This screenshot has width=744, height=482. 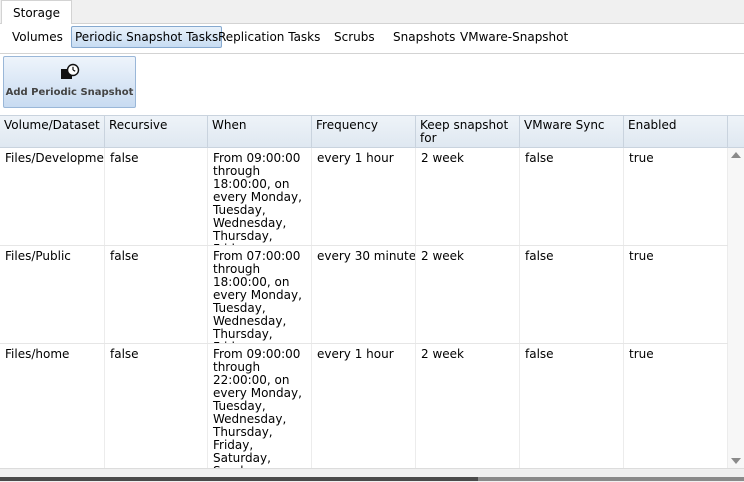 I want to click on add-periodic-snapshot-label: Add Periodic Snapshot, so click(x=69, y=92).